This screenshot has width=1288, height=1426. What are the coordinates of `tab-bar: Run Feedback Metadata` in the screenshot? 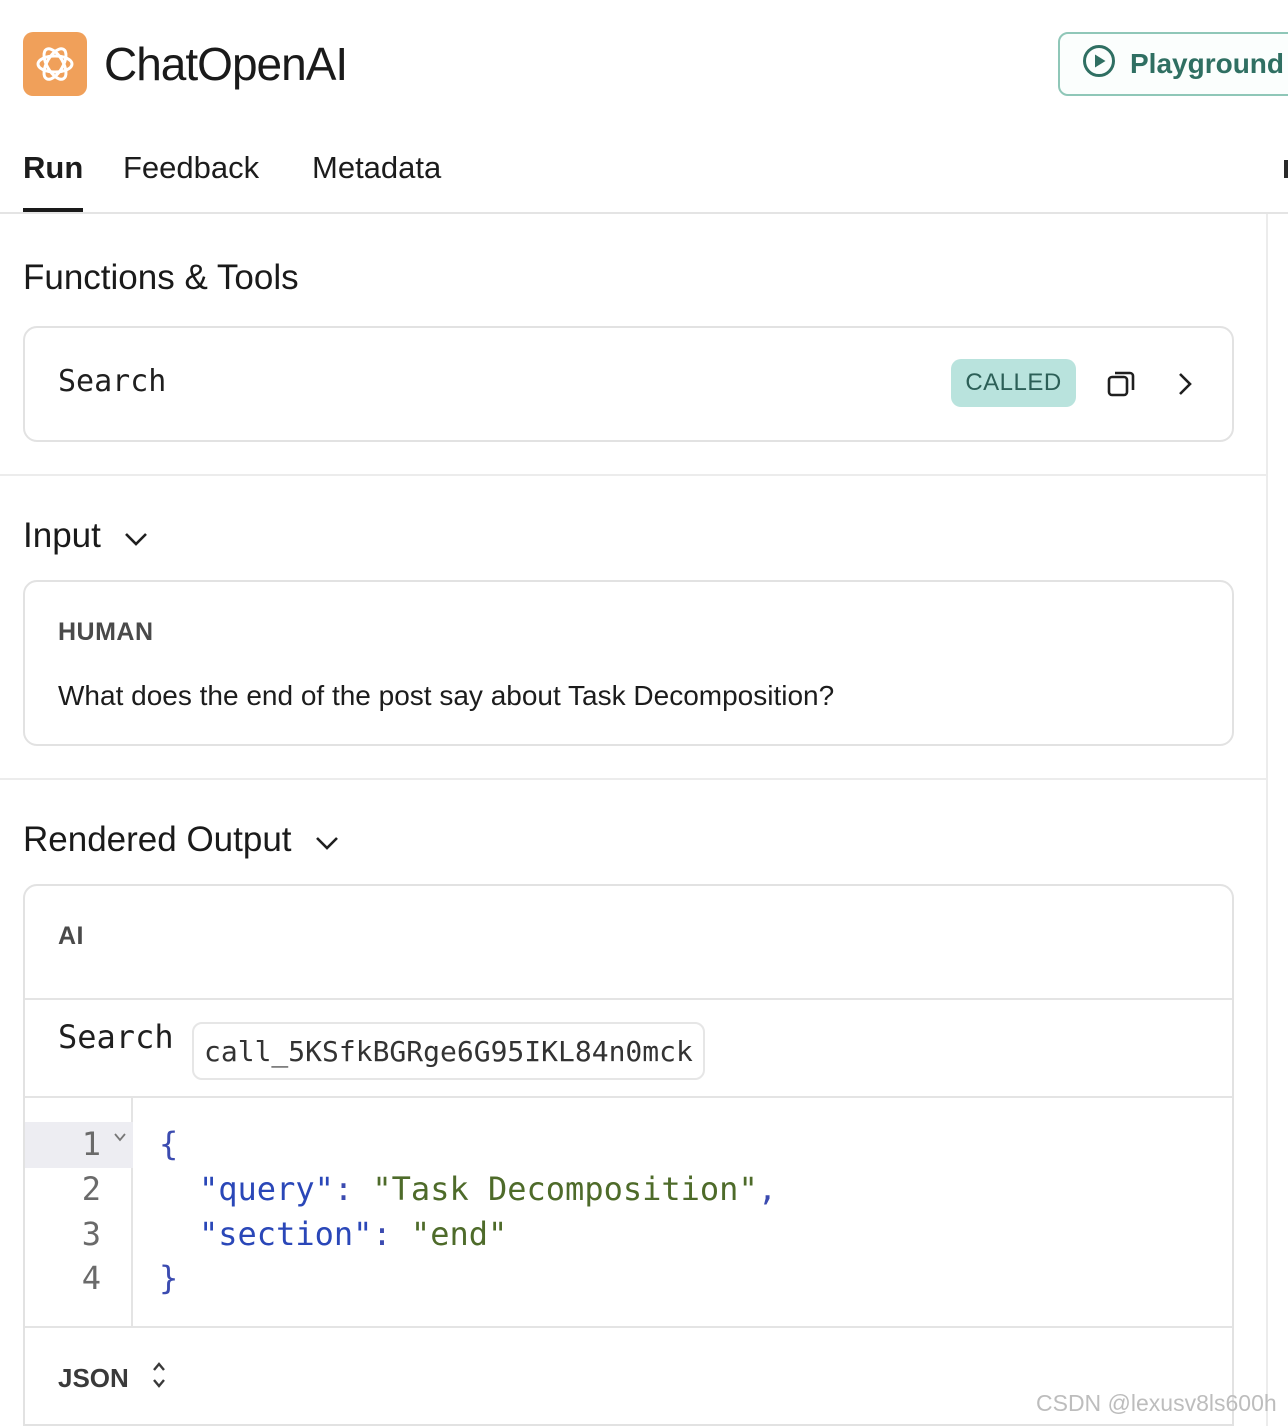 It's located at (644, 177).